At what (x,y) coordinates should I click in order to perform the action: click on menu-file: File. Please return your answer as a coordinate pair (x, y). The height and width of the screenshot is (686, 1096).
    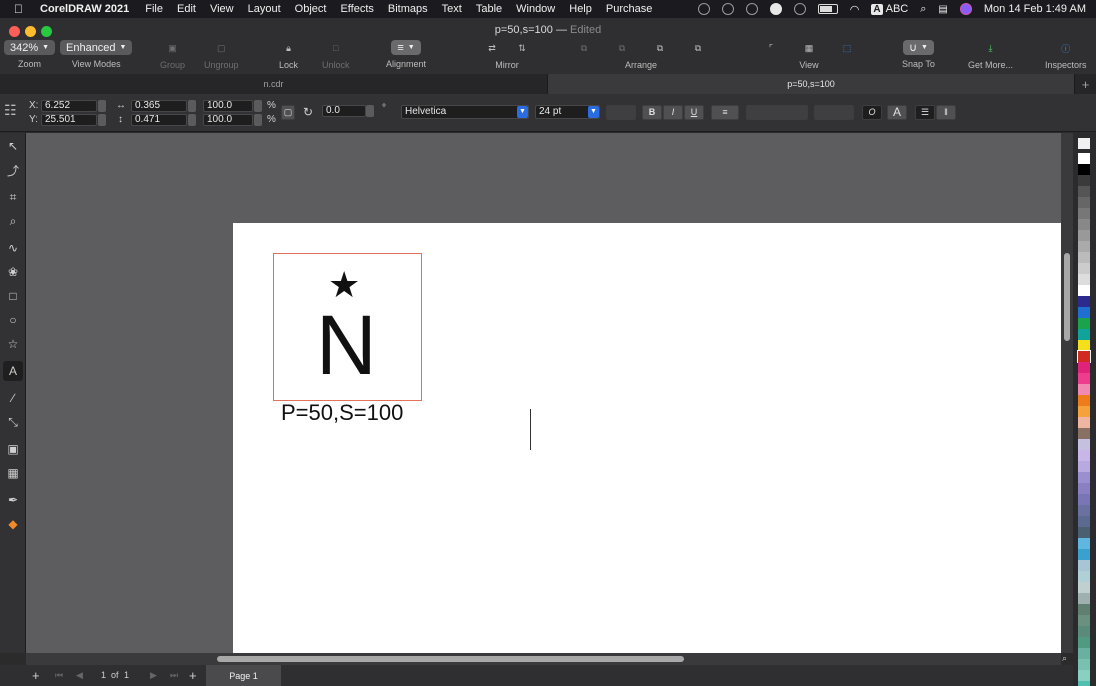
    Looking at the image, I should click on (154, 9).